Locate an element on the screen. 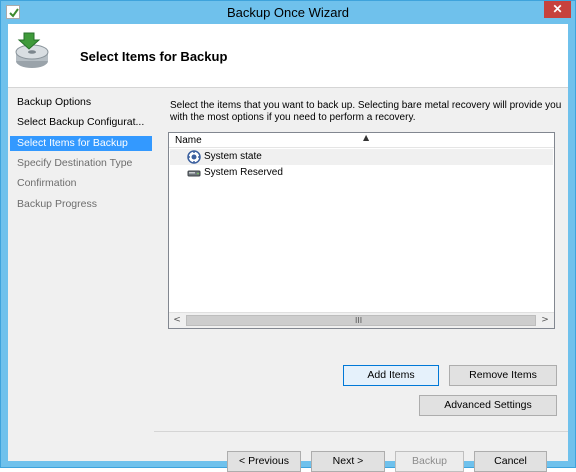  title-bar: Backup Once Wizard ✕ is located at coordinates (288, 12).